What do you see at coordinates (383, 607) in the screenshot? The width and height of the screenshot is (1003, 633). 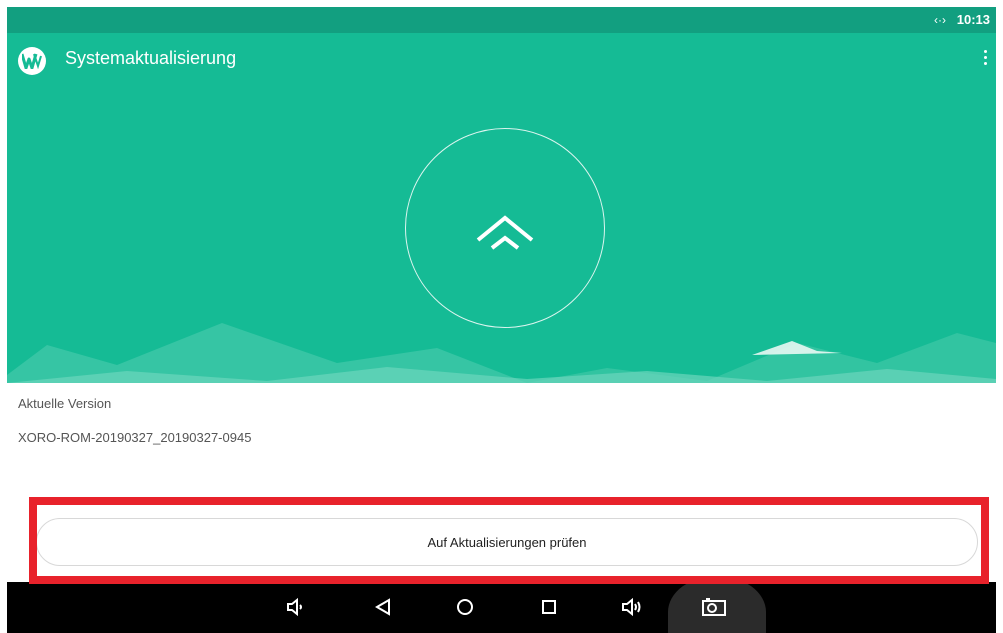 I see `back-icon` at bounding box center [383, 607].